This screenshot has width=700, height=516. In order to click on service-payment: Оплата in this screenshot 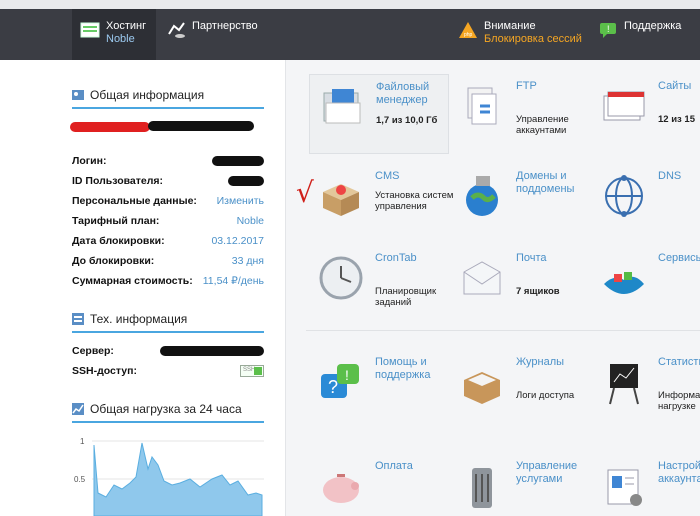, I will do `click(379, 485)`.